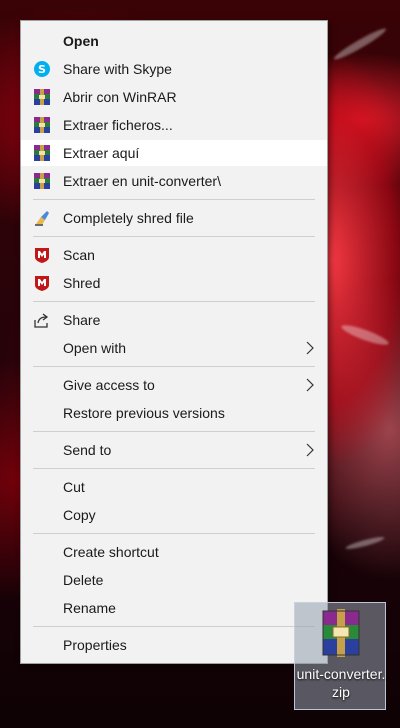 This screenshot has width=400, height=728. I want to click on menu-item-abrir-con-winrar: Abrir con WinRAR, so click(174, 97).